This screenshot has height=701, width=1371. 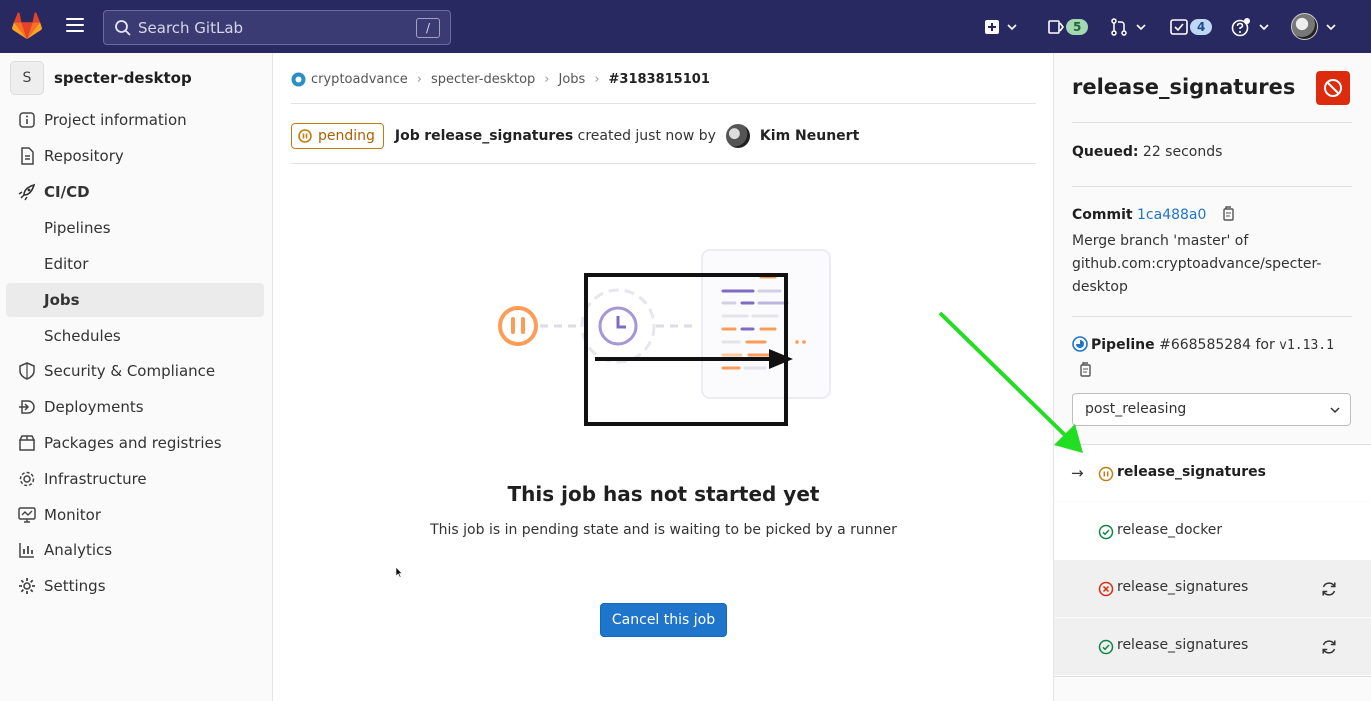 What do you see at coordinates (1001, 26) in the screenshot?
I see `new-dropdown` at bounding box center [1001, 26].